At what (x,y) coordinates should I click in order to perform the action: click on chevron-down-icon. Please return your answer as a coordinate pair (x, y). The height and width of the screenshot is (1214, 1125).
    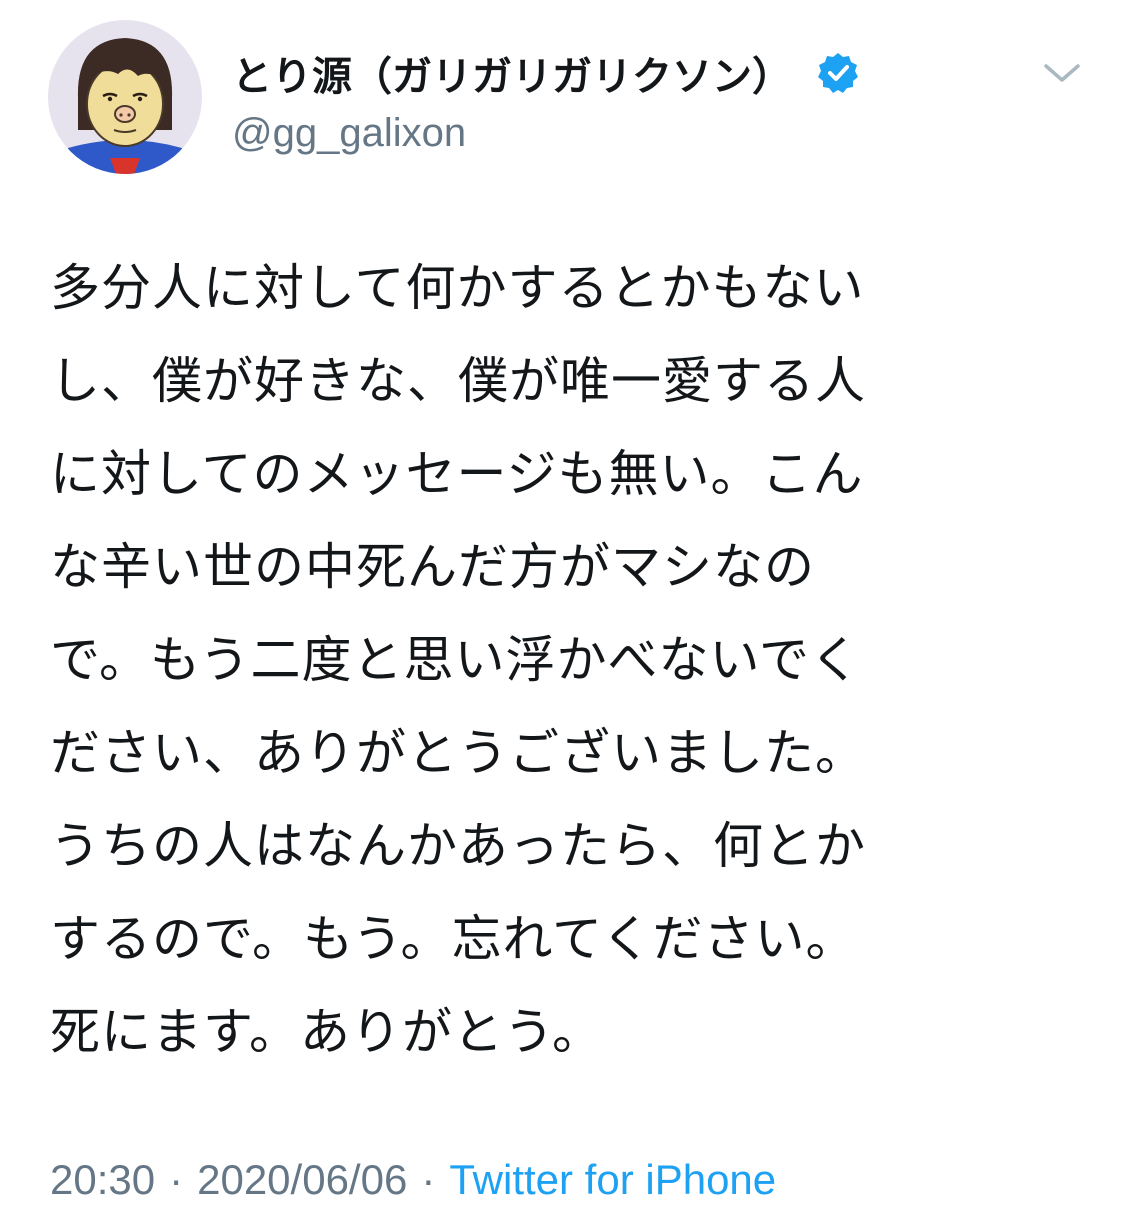
    Looking at the image, I should click on (1062, 73).